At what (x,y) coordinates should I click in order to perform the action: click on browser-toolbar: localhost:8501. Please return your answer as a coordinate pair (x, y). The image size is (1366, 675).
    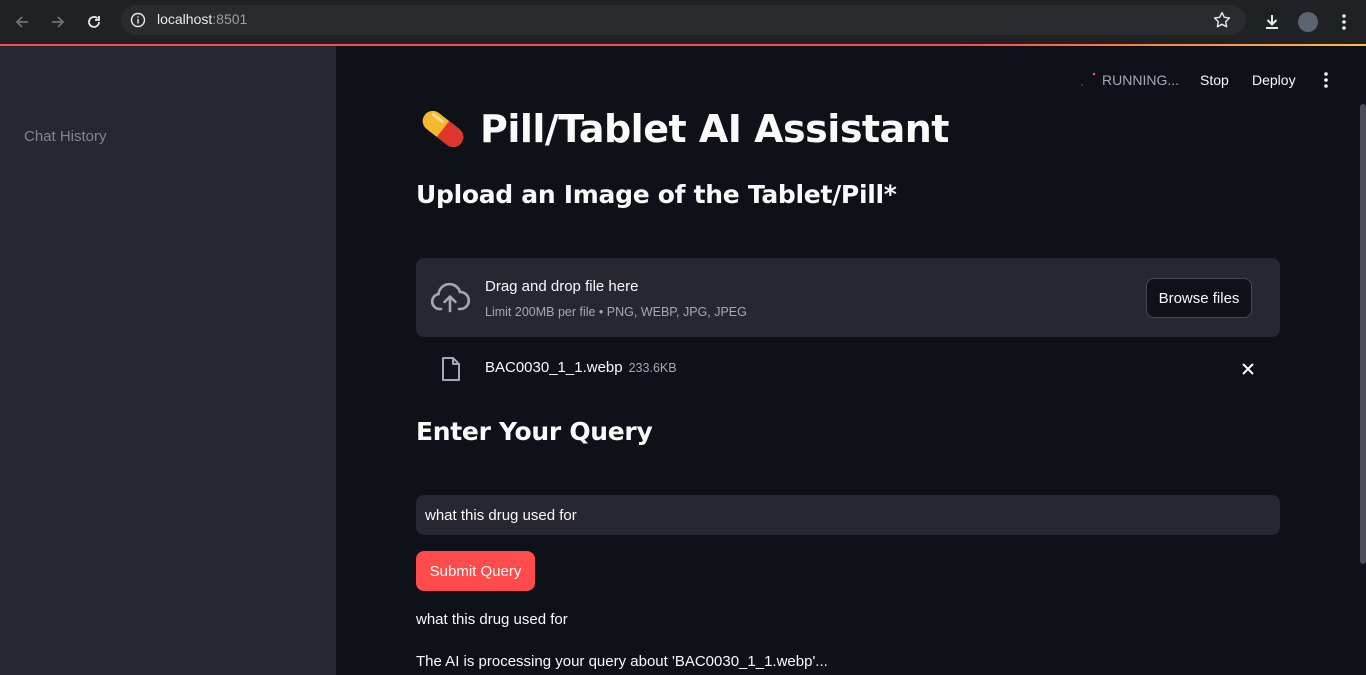
    Looking at the image, I should click on (683, 22).